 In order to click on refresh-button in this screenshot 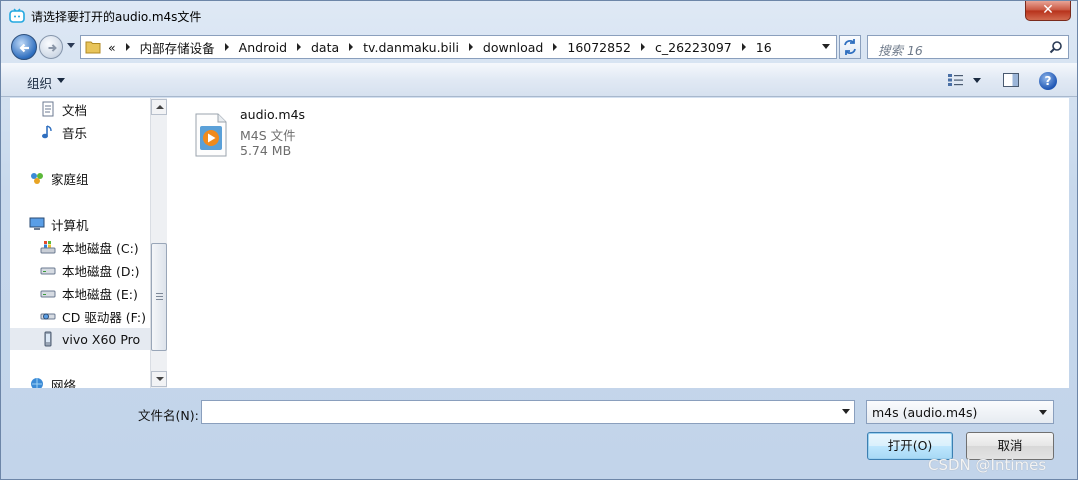, I will do `click(850, 47)`.